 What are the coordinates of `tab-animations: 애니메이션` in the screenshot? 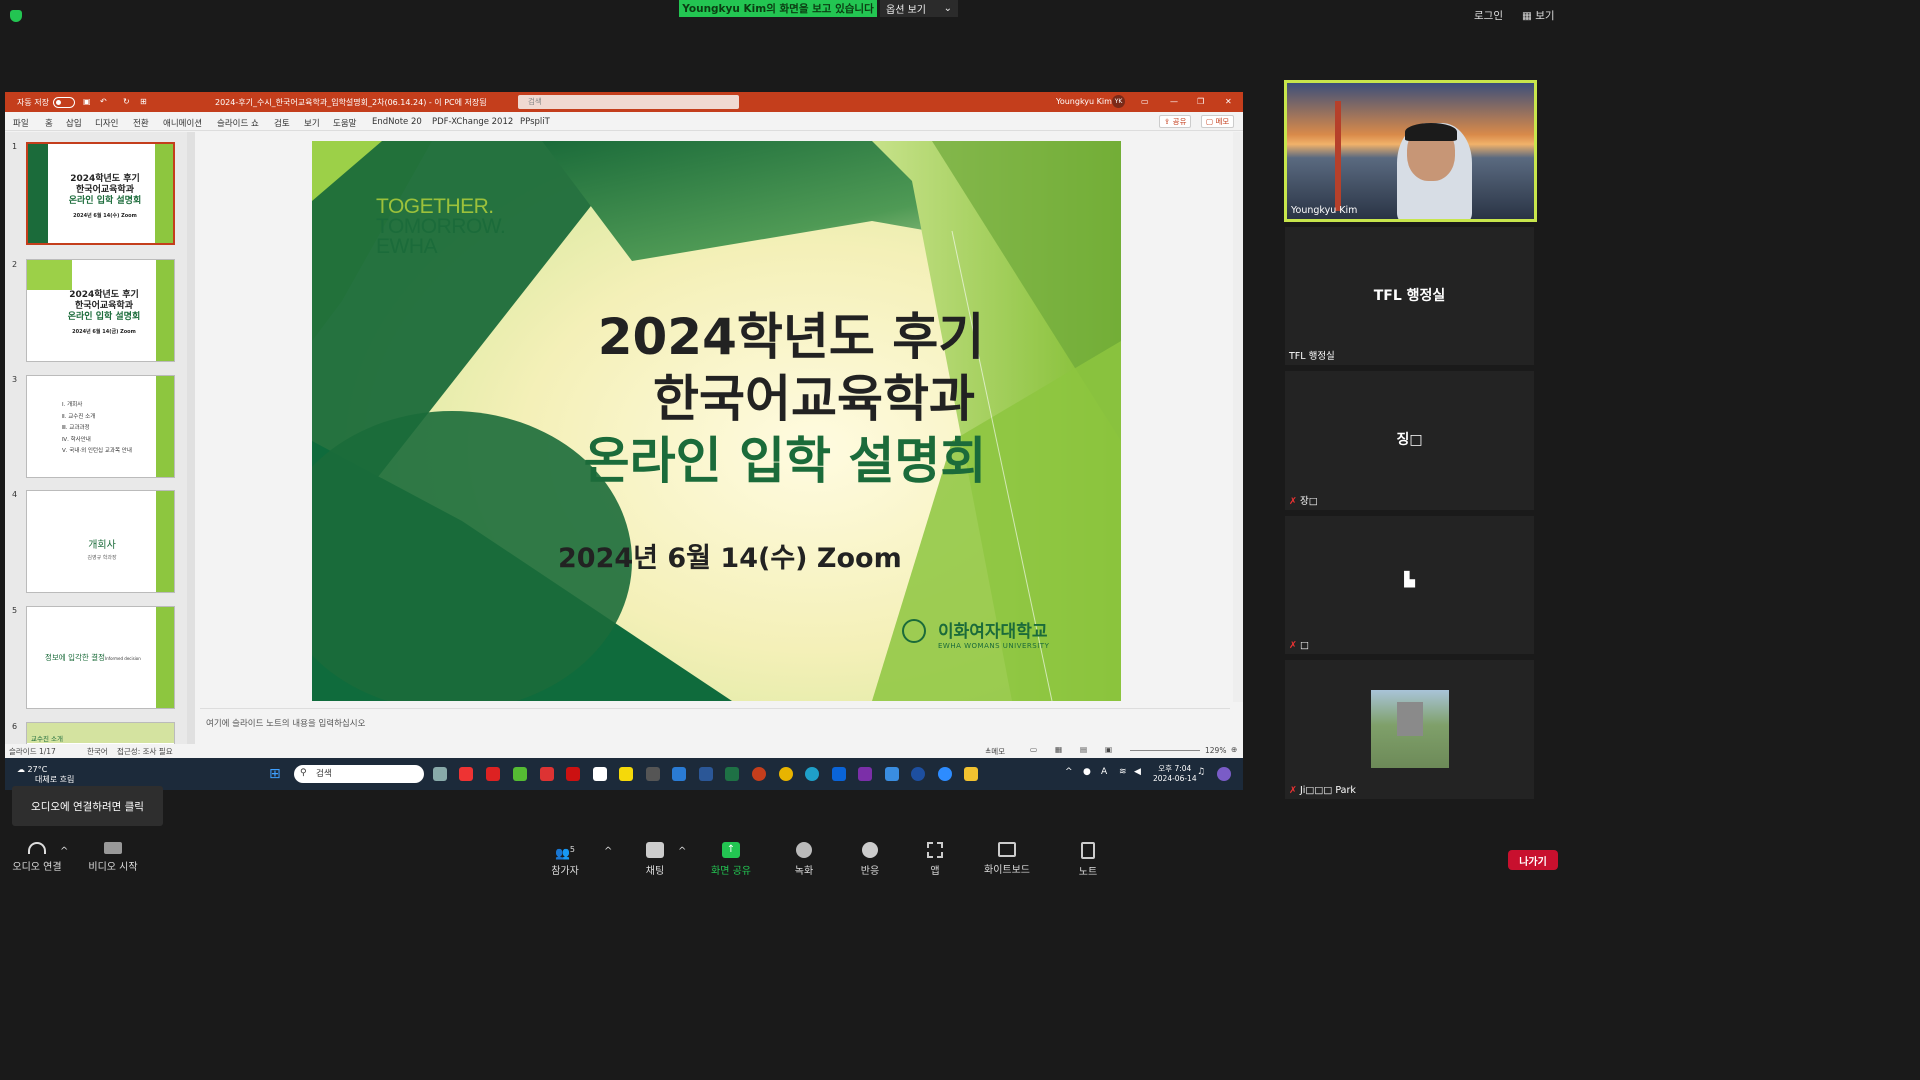 It's located at (182, 123).